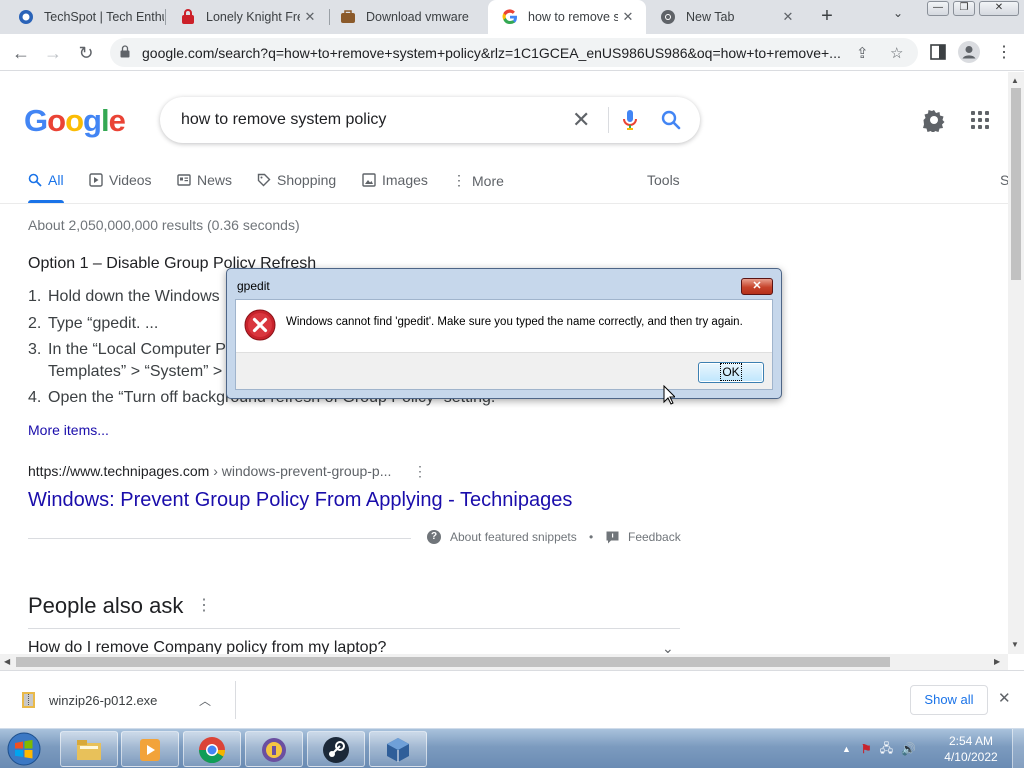 This screenshot has width=1024, height=768. Describe the element at coordinates (24, 749) in the screenshot. I see `start-button-windows-icon` at that location.